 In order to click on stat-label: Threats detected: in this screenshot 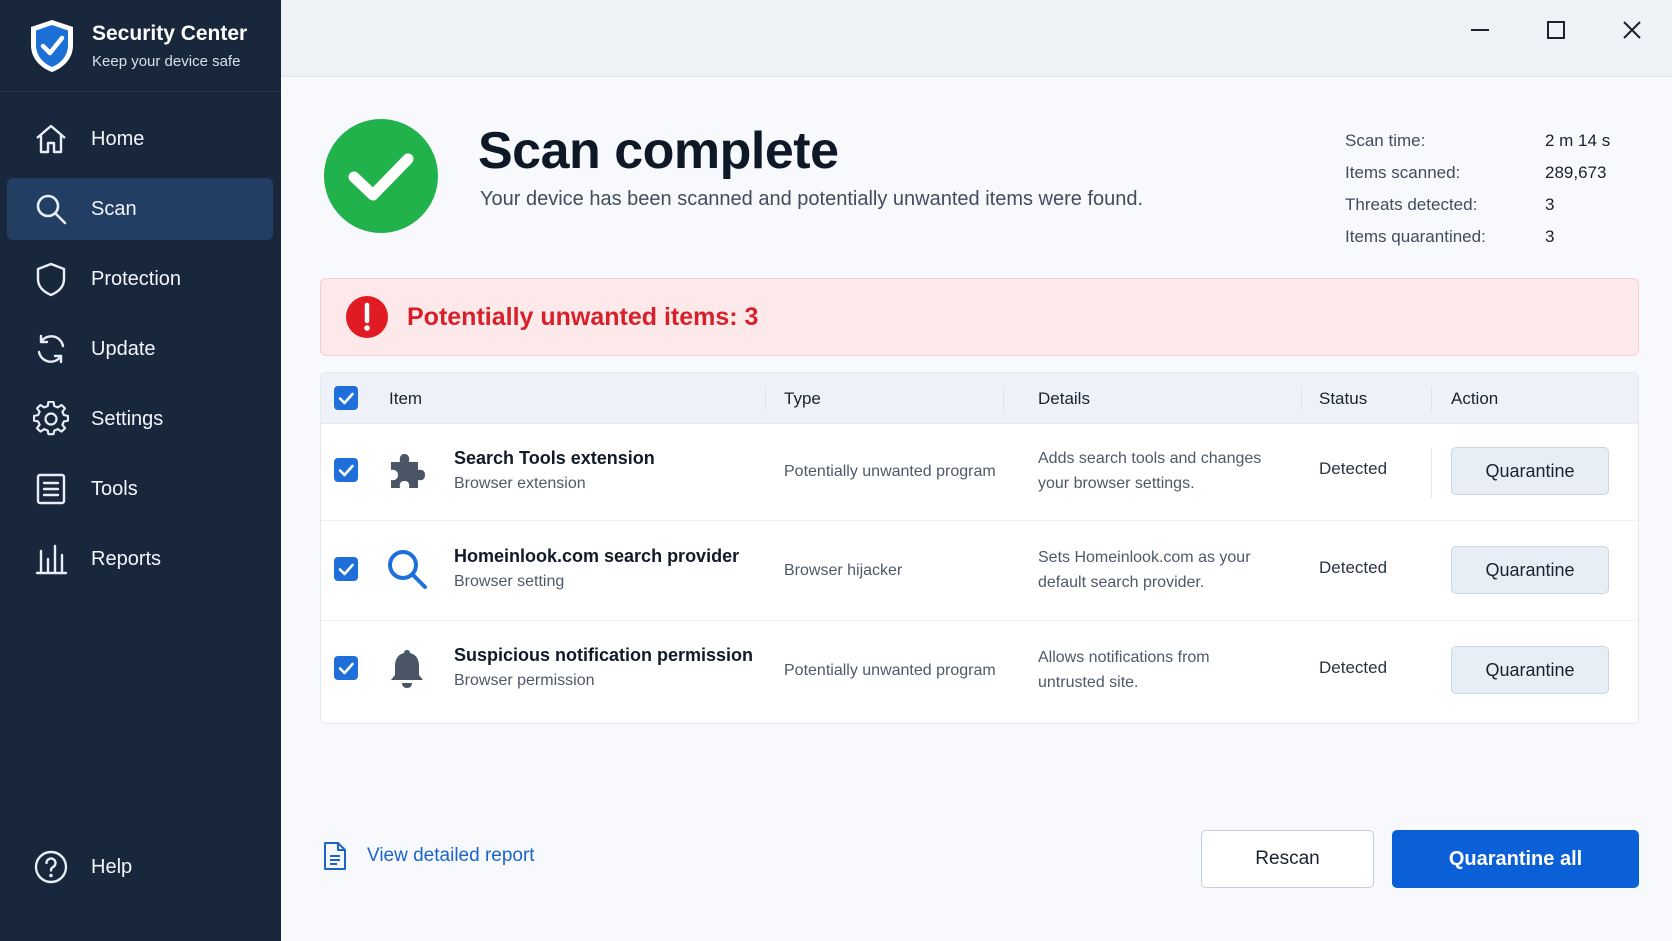, I will do `click(1411, 204)`.